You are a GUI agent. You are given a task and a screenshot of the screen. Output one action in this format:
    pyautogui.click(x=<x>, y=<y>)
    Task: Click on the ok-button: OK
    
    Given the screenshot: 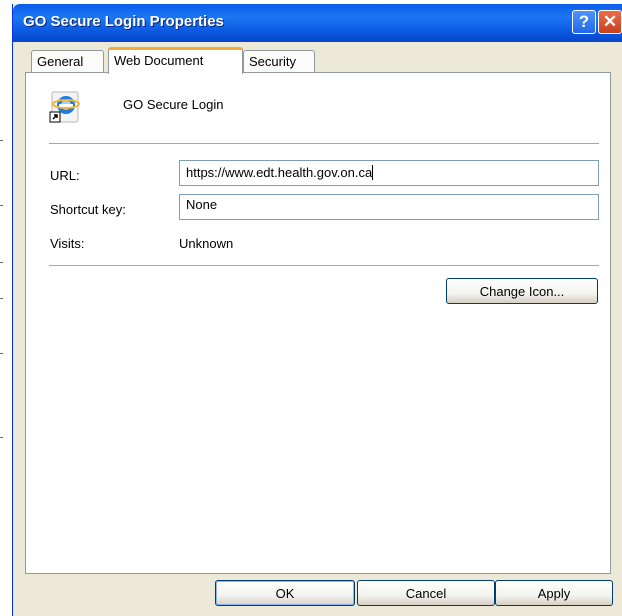 What is the action you would take?
    pyautogui.click(x=285, y=593)
    